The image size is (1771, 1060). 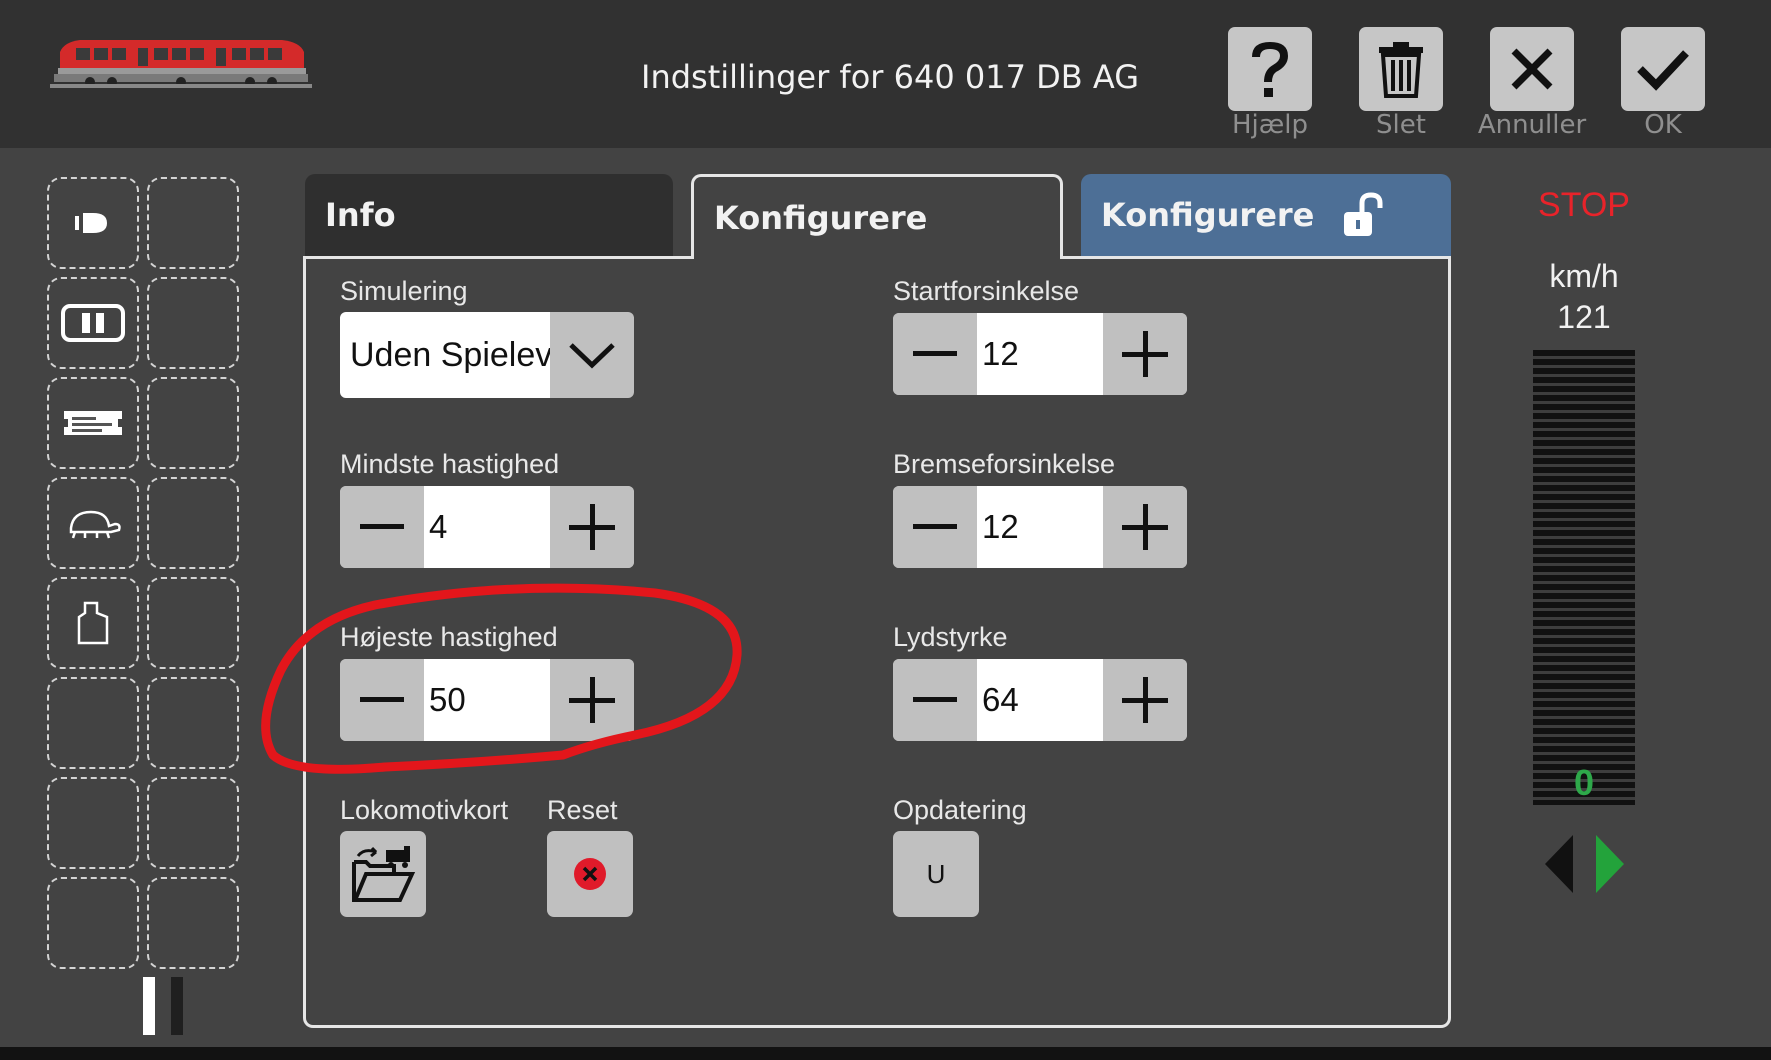 I want to click on start-delay-input: 12, so click(x=1040, y=354).